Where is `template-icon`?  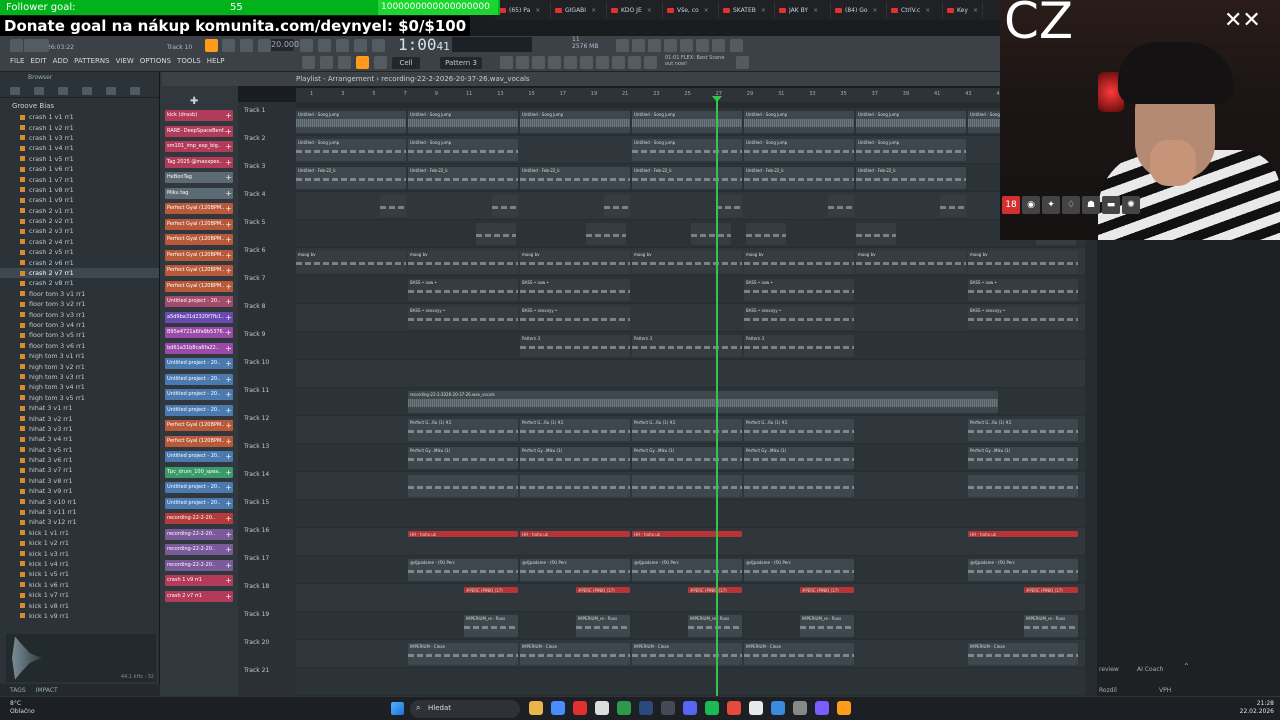 template-icon is located at coordinates (650, 62).